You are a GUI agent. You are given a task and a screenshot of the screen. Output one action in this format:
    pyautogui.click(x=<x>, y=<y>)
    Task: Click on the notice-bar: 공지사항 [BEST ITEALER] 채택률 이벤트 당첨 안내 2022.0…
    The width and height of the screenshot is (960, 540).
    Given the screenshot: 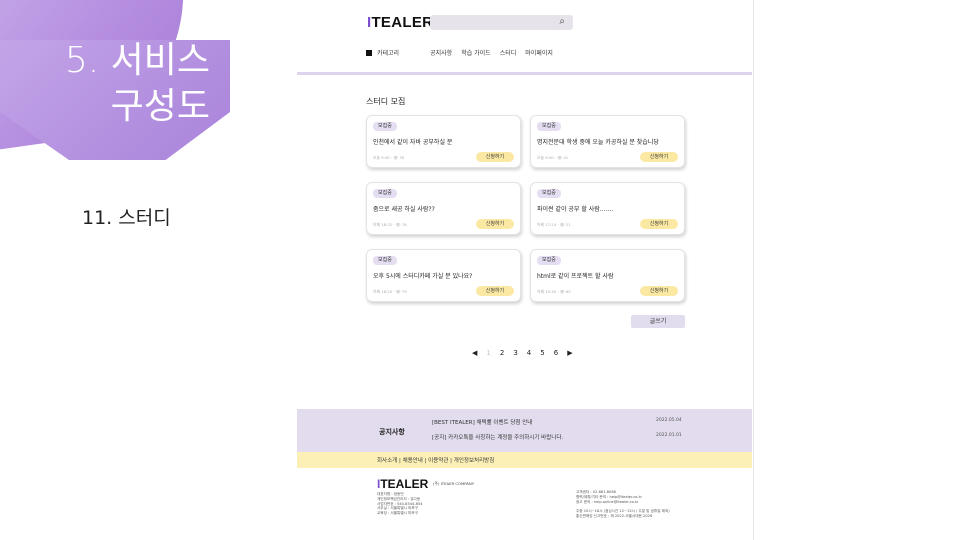 What is the action you would take?
    pyautogui.click(x=524, y=430)
    